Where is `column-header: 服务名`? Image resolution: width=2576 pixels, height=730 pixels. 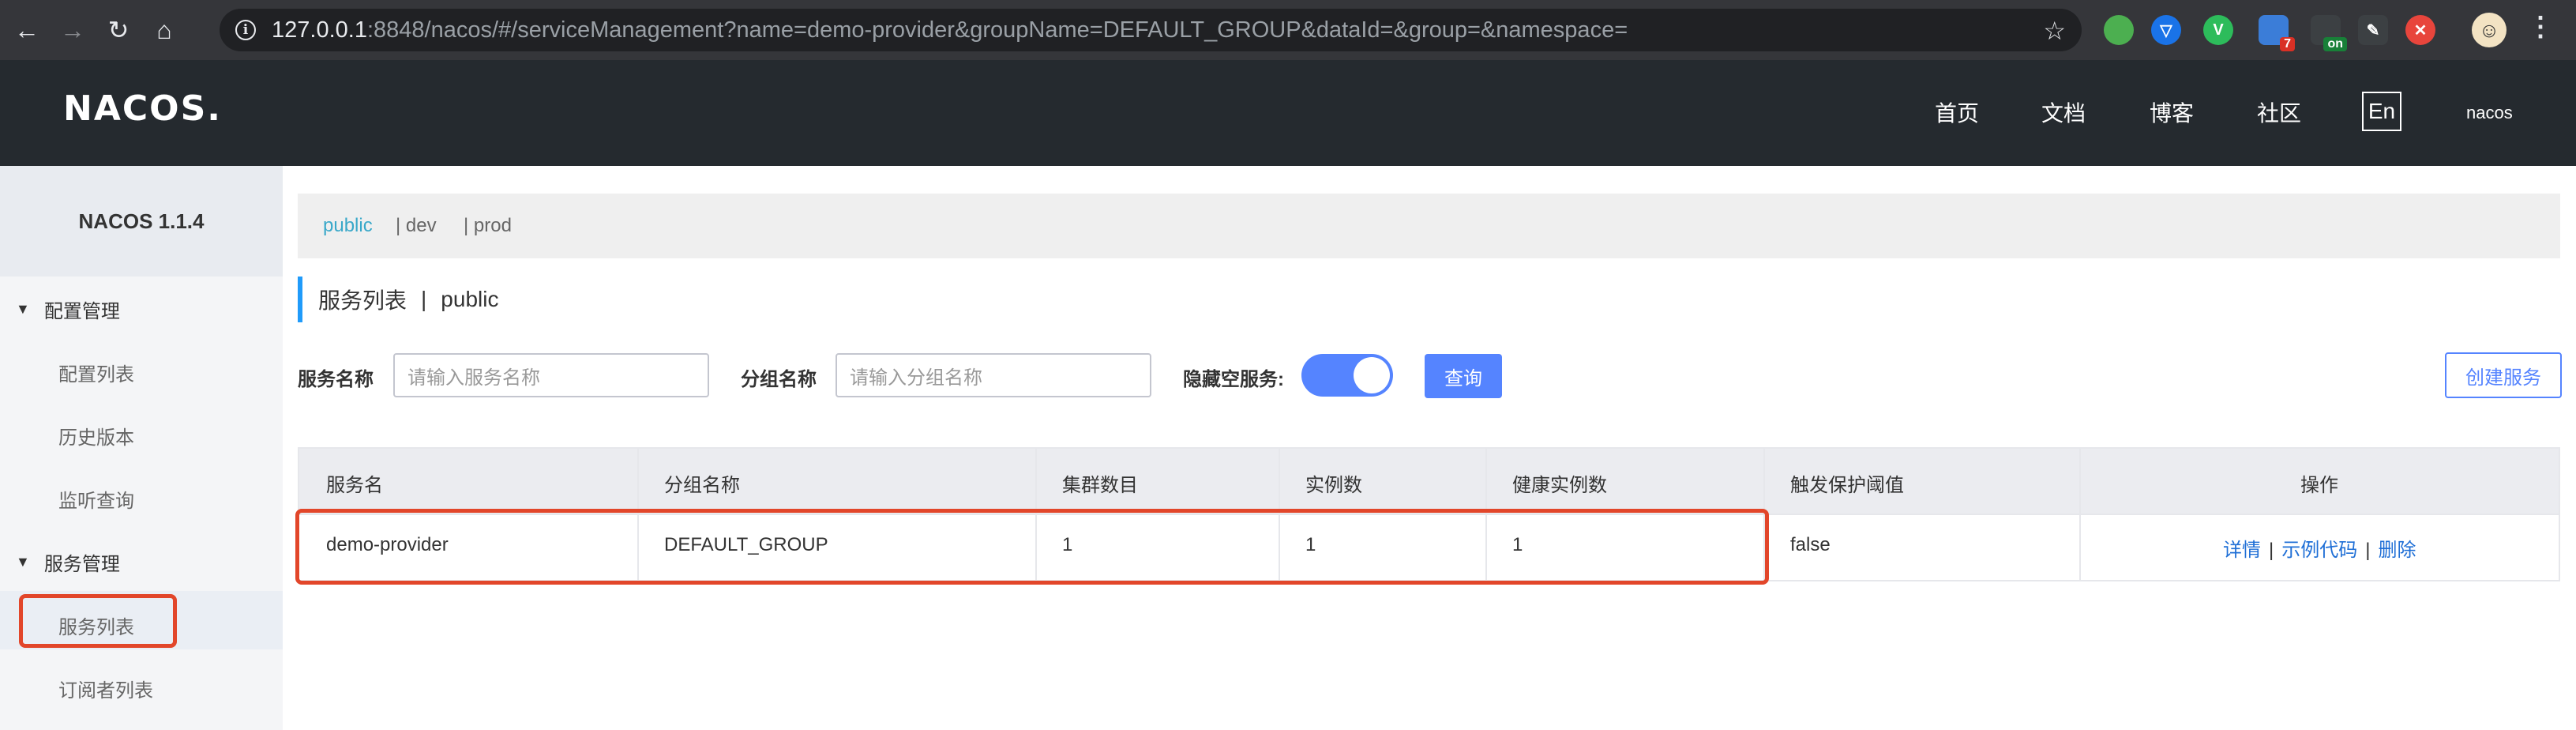 column-header: 服务名 is located at coordinates (354, 485).